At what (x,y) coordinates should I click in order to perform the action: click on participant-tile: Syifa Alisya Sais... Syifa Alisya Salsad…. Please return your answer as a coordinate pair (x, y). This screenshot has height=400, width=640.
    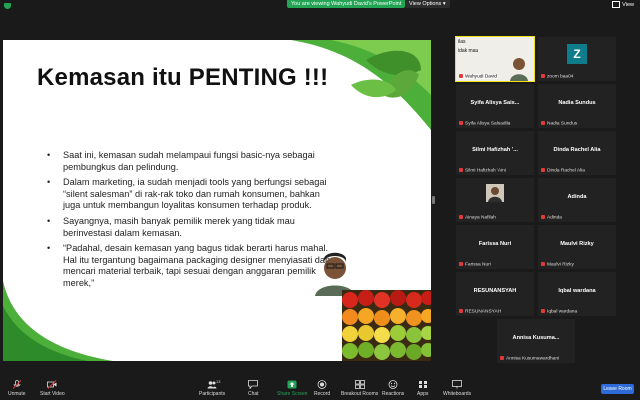
    Looking at the image, I should click on (495, 106).